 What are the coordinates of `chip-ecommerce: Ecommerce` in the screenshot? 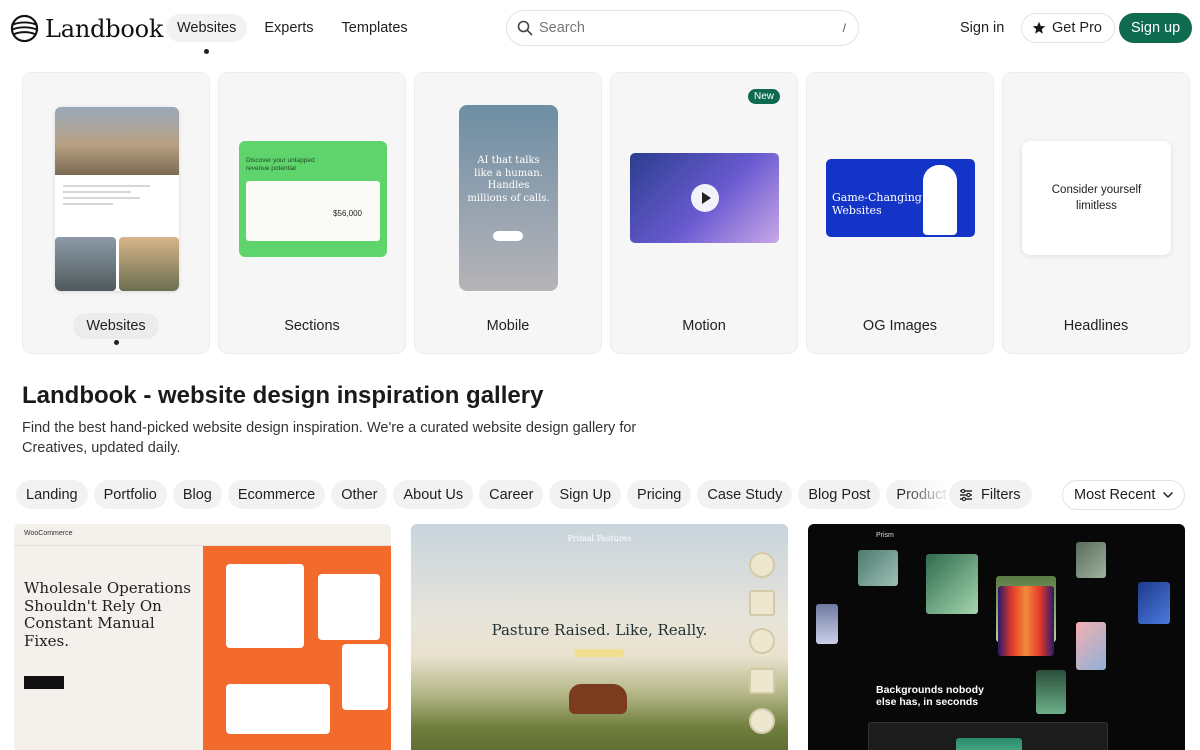 It's located at (276, 494).